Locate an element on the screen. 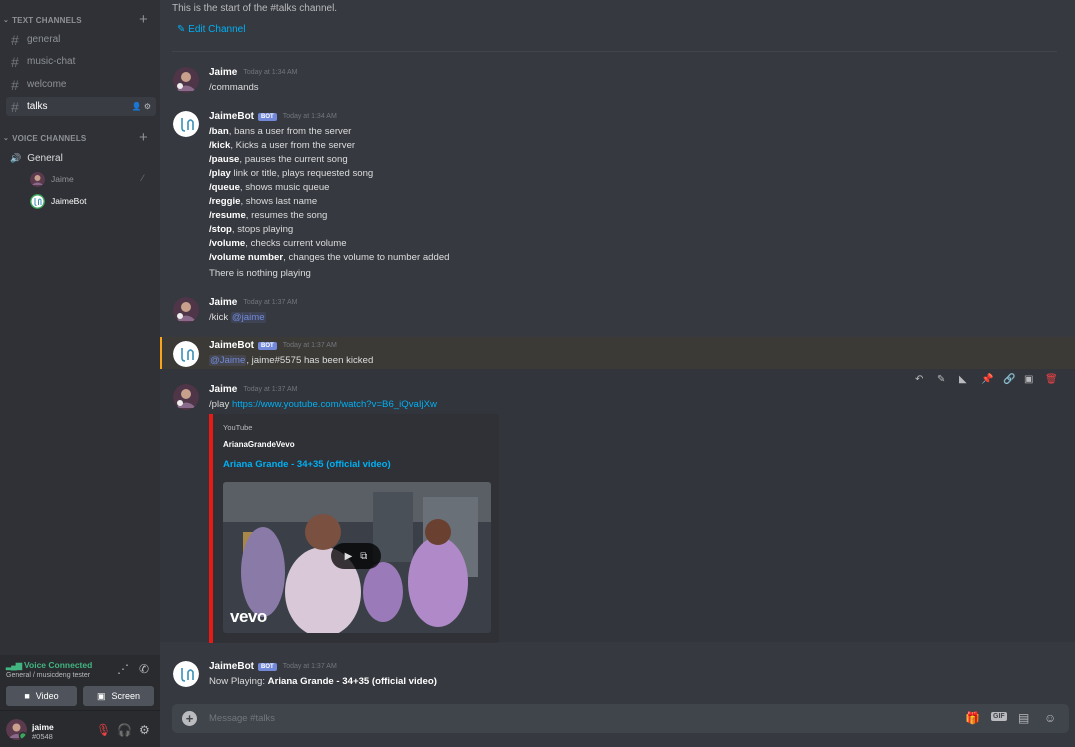  camera-icon: ■ is located at coordinates (27, 696).